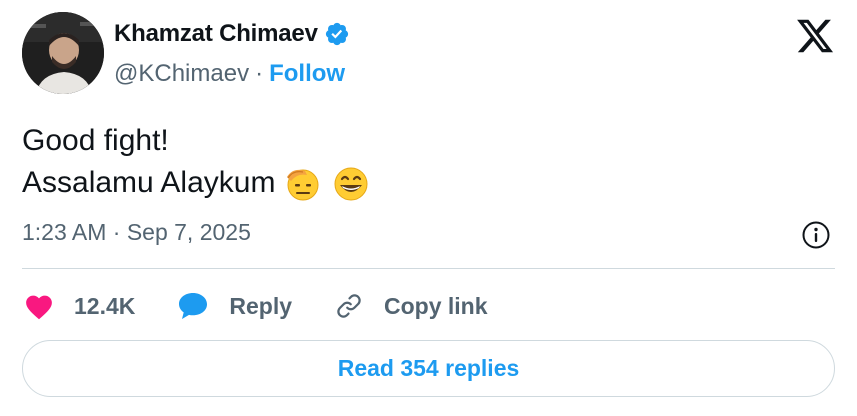 Image resolution: width=857 pixels, height=416 pixels. I want to click on like-button: 12.4K, so click(79, 306).